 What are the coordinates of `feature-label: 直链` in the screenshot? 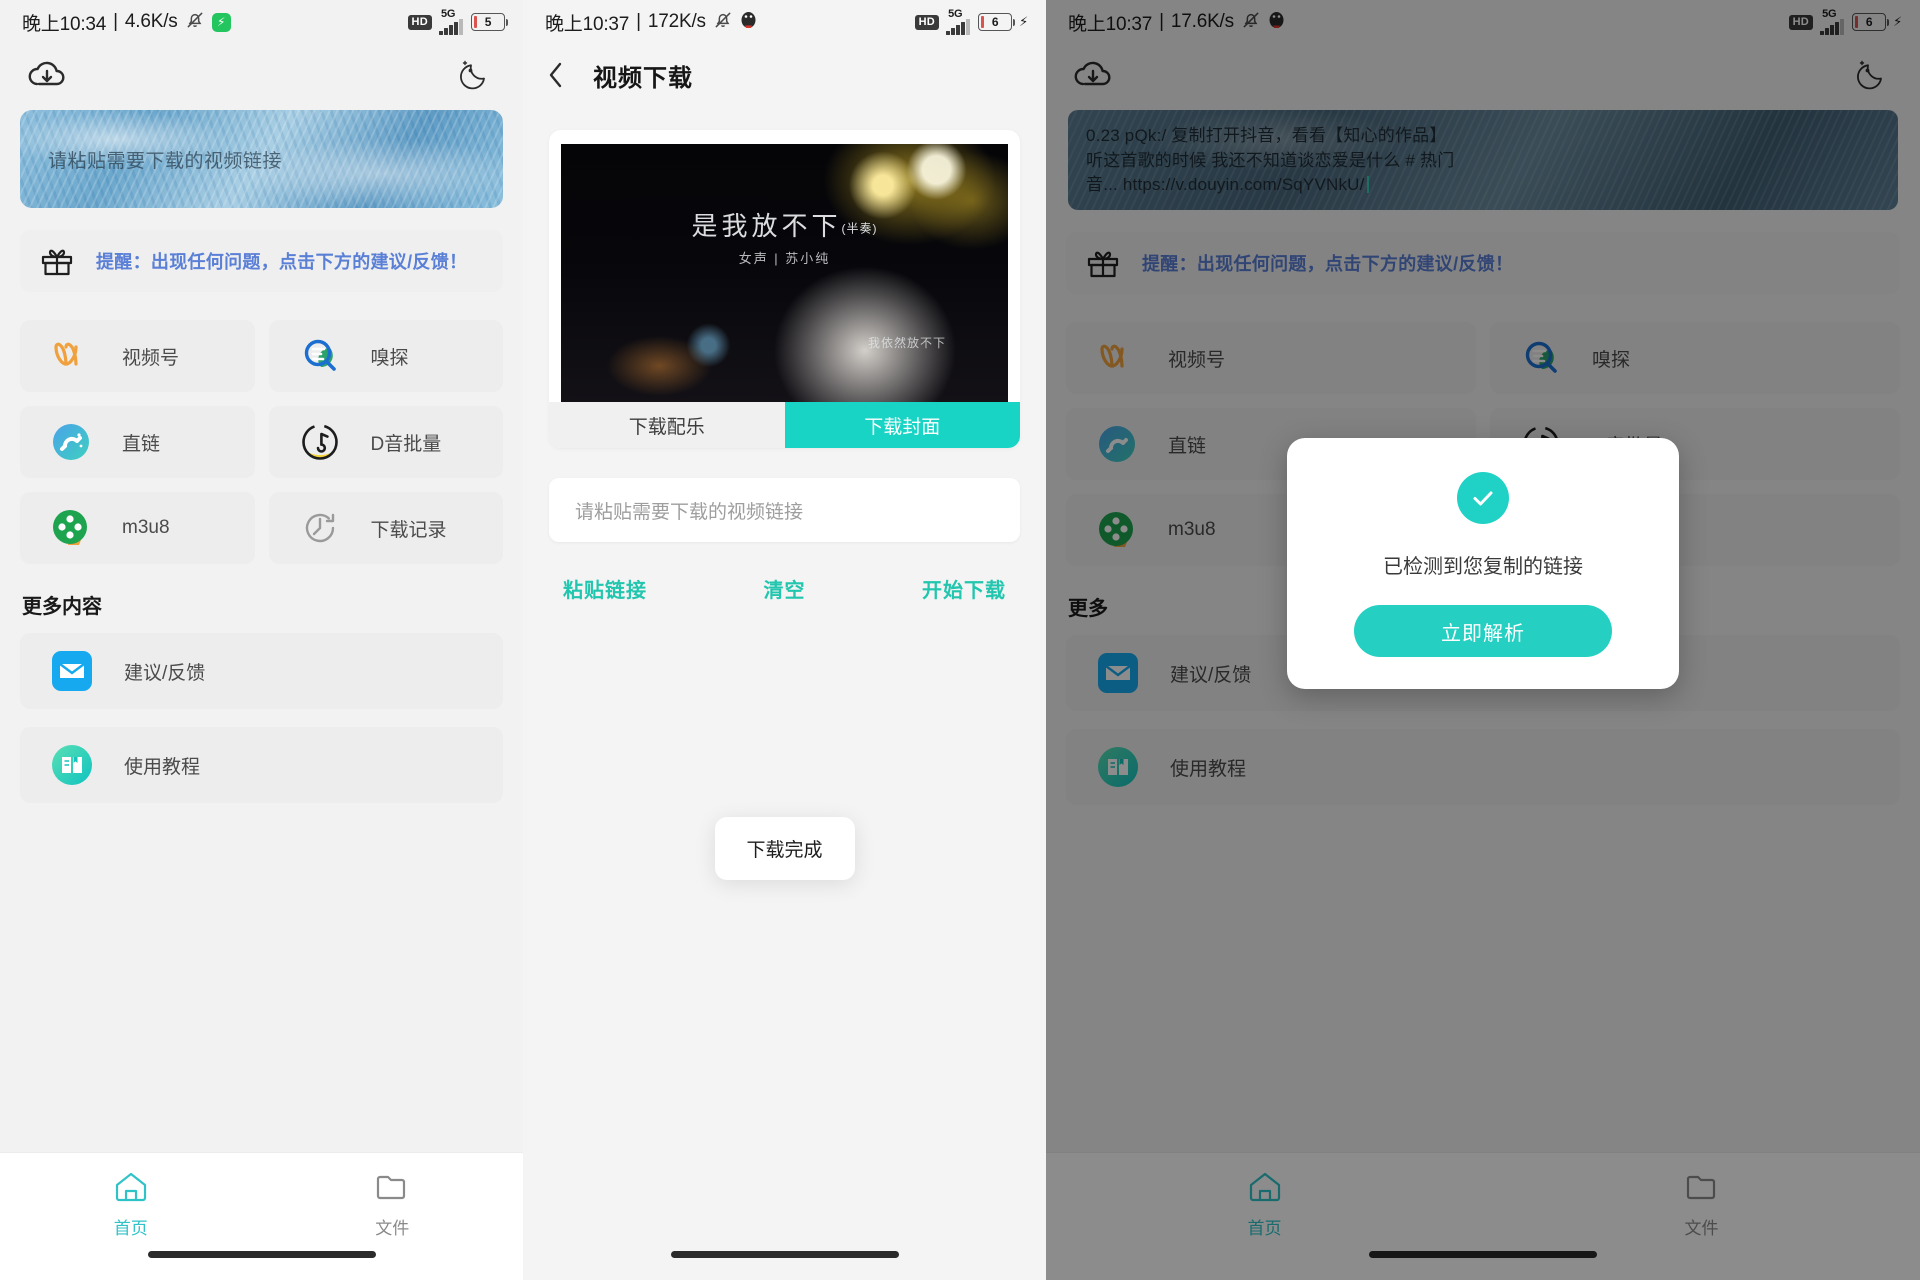 It's located at (141, 444).